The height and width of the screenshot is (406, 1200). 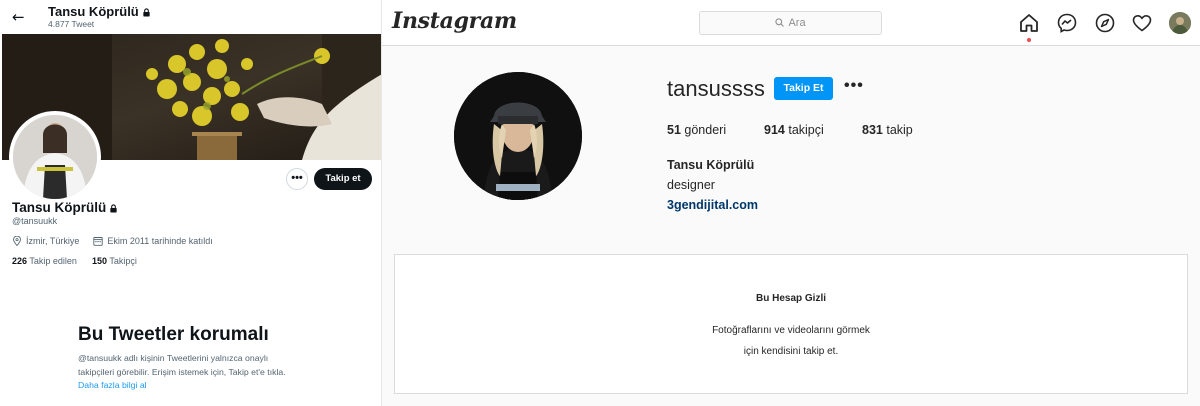 What do you see at coordinates (1180, 23) in the screenshot?
I see `profile-avatar` at bounding box center [1180, 23].